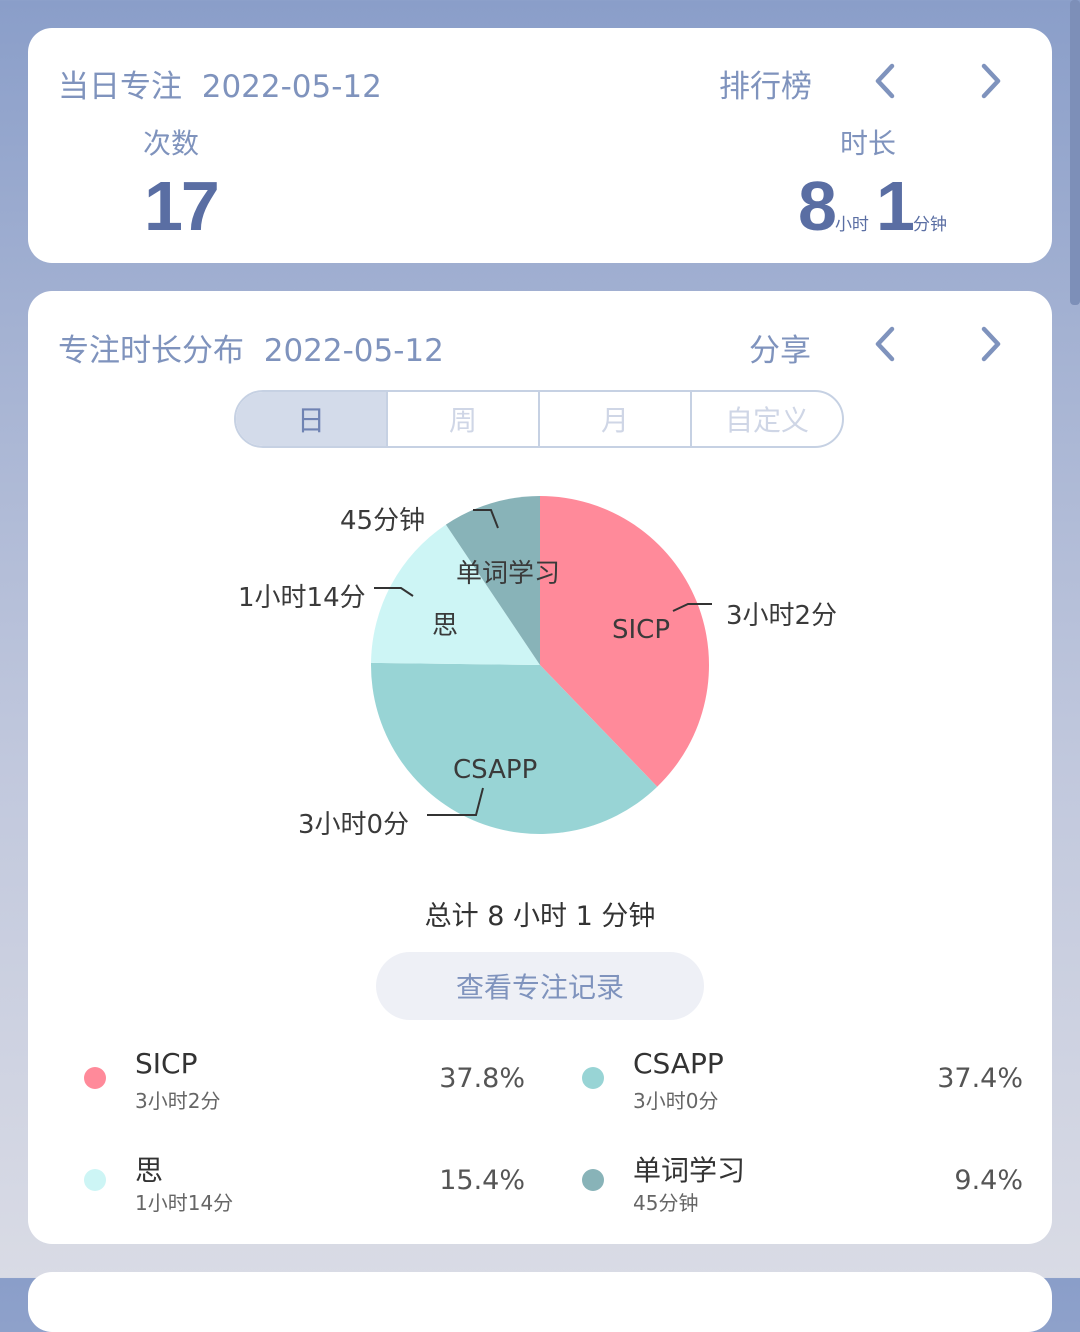 The width and height of the screenshot is (1080, 1332). What do you see at coordinates (149, 1170) in the screenshot?
I see `legend-name-si: 思` at bounding box center [149, 1170].